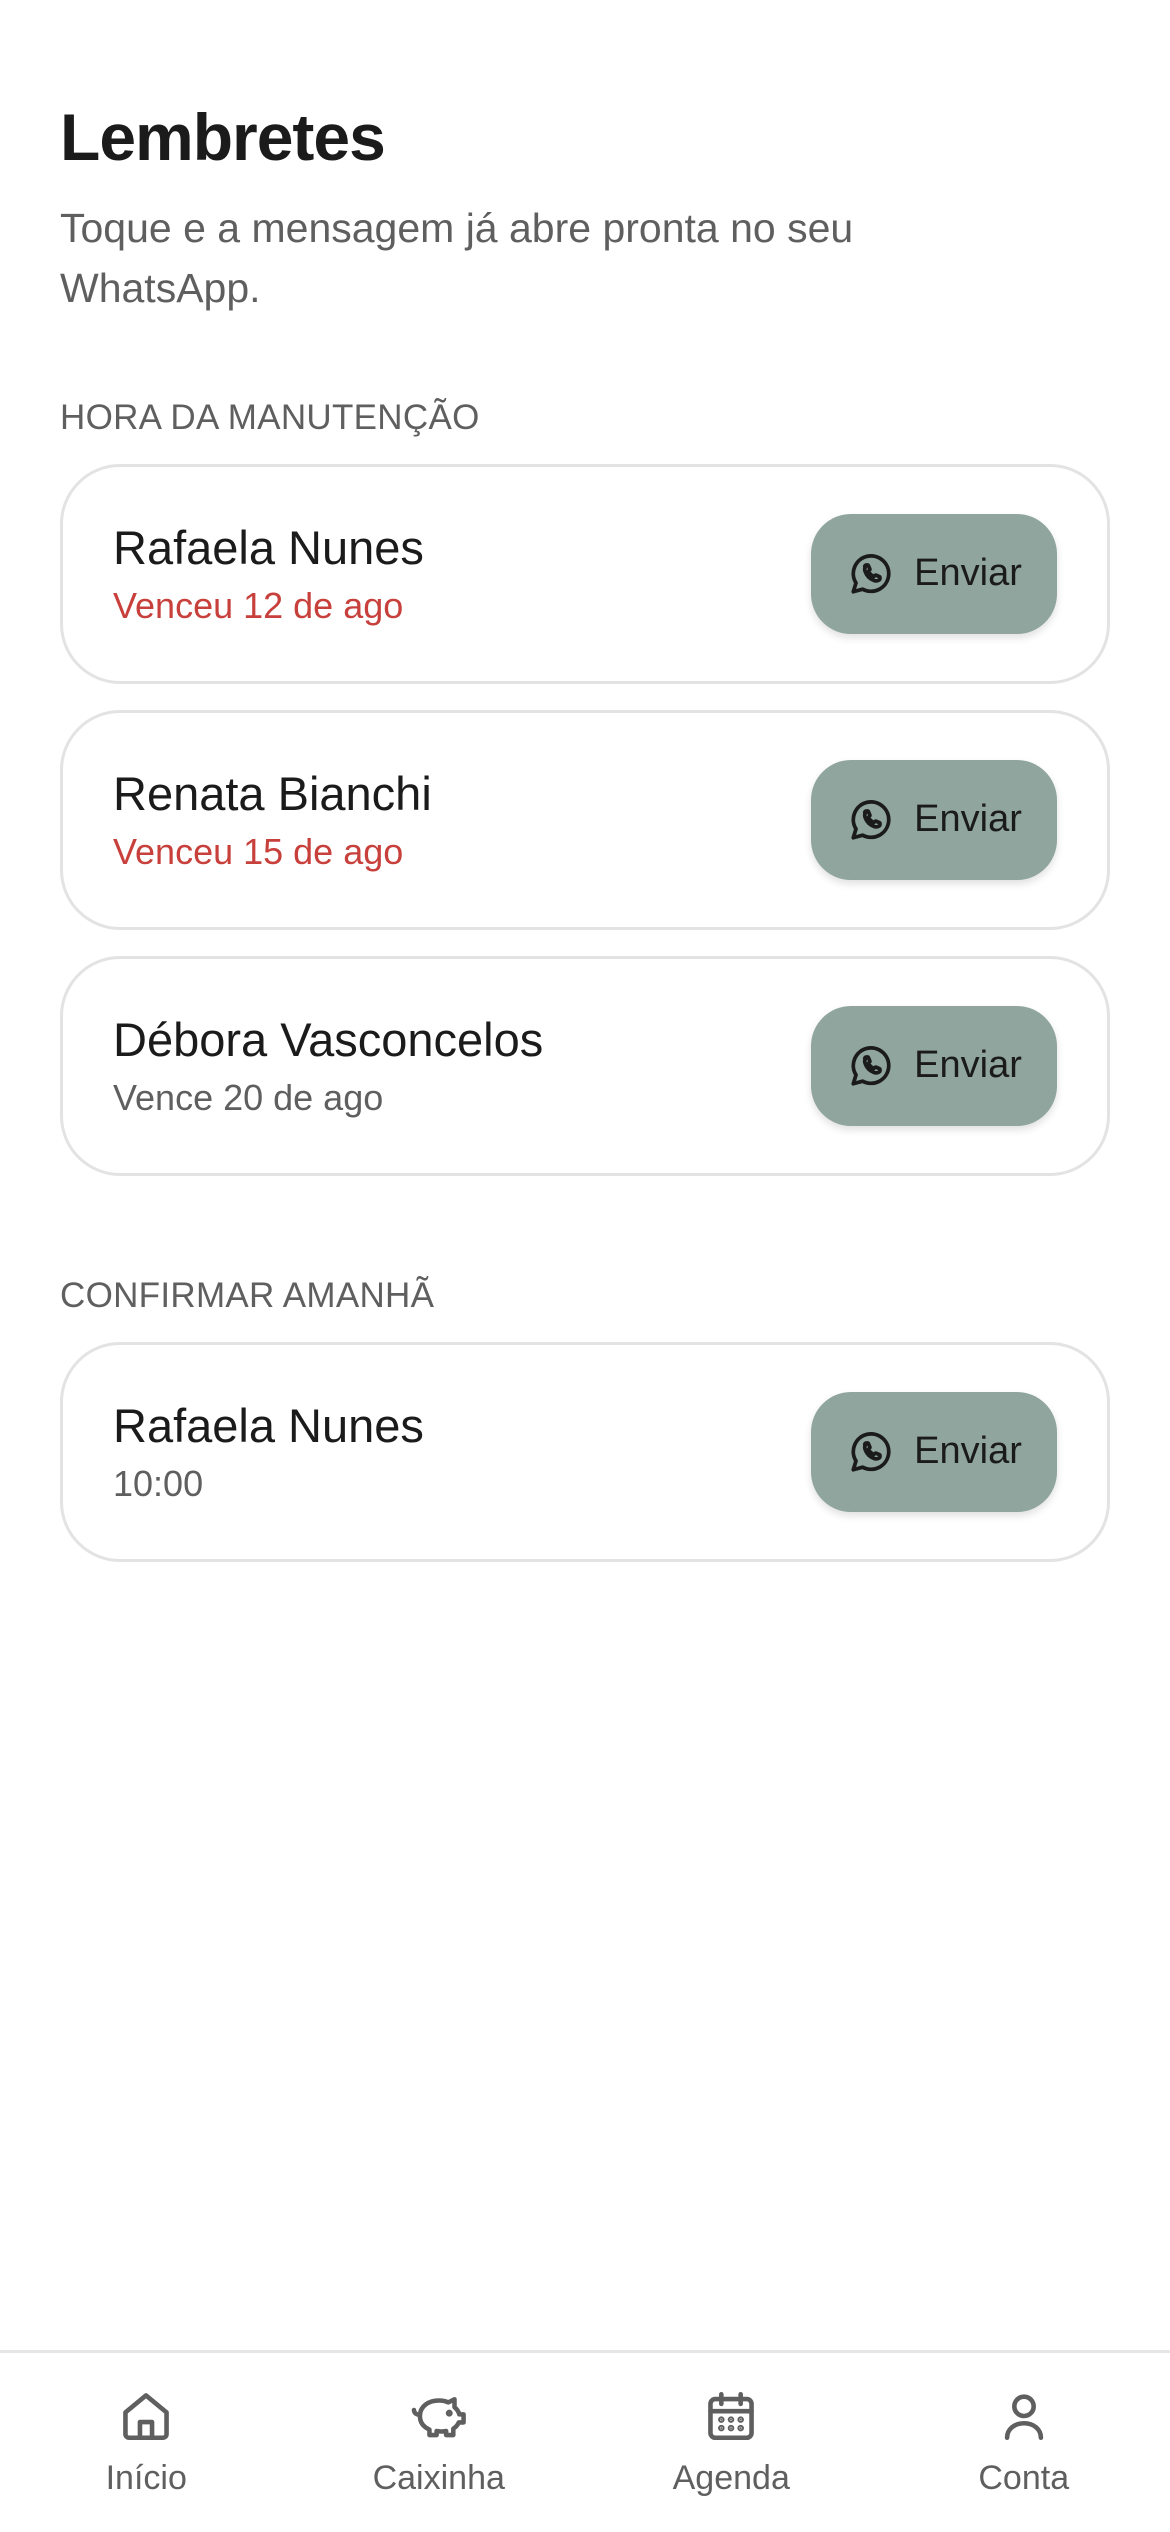  What do you see at coordinates (158, 1484) in the screenshot?
I see `appointment-time: 10:00` at bounding box center [158, 1484].